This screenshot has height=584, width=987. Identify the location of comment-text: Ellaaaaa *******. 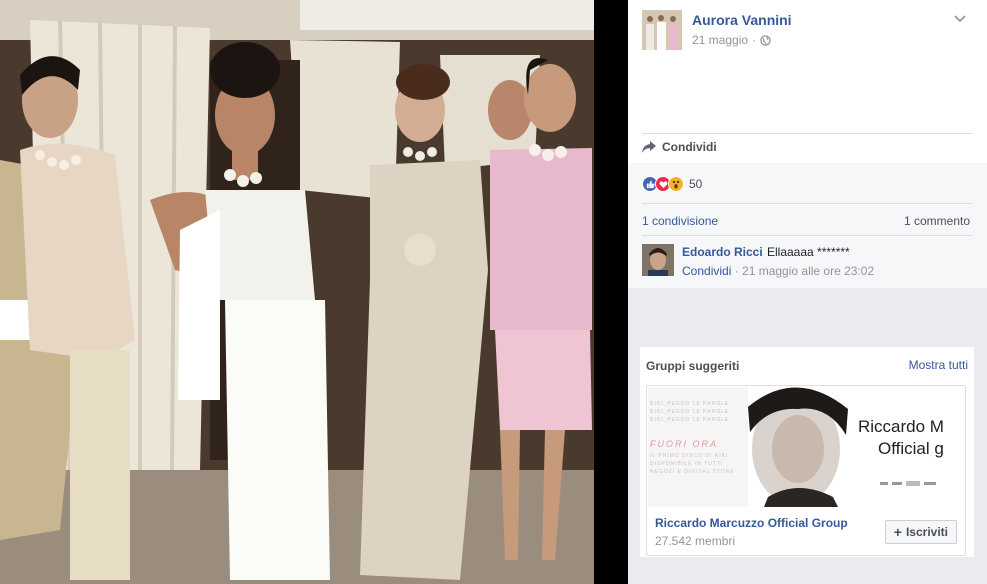
(808, 252).